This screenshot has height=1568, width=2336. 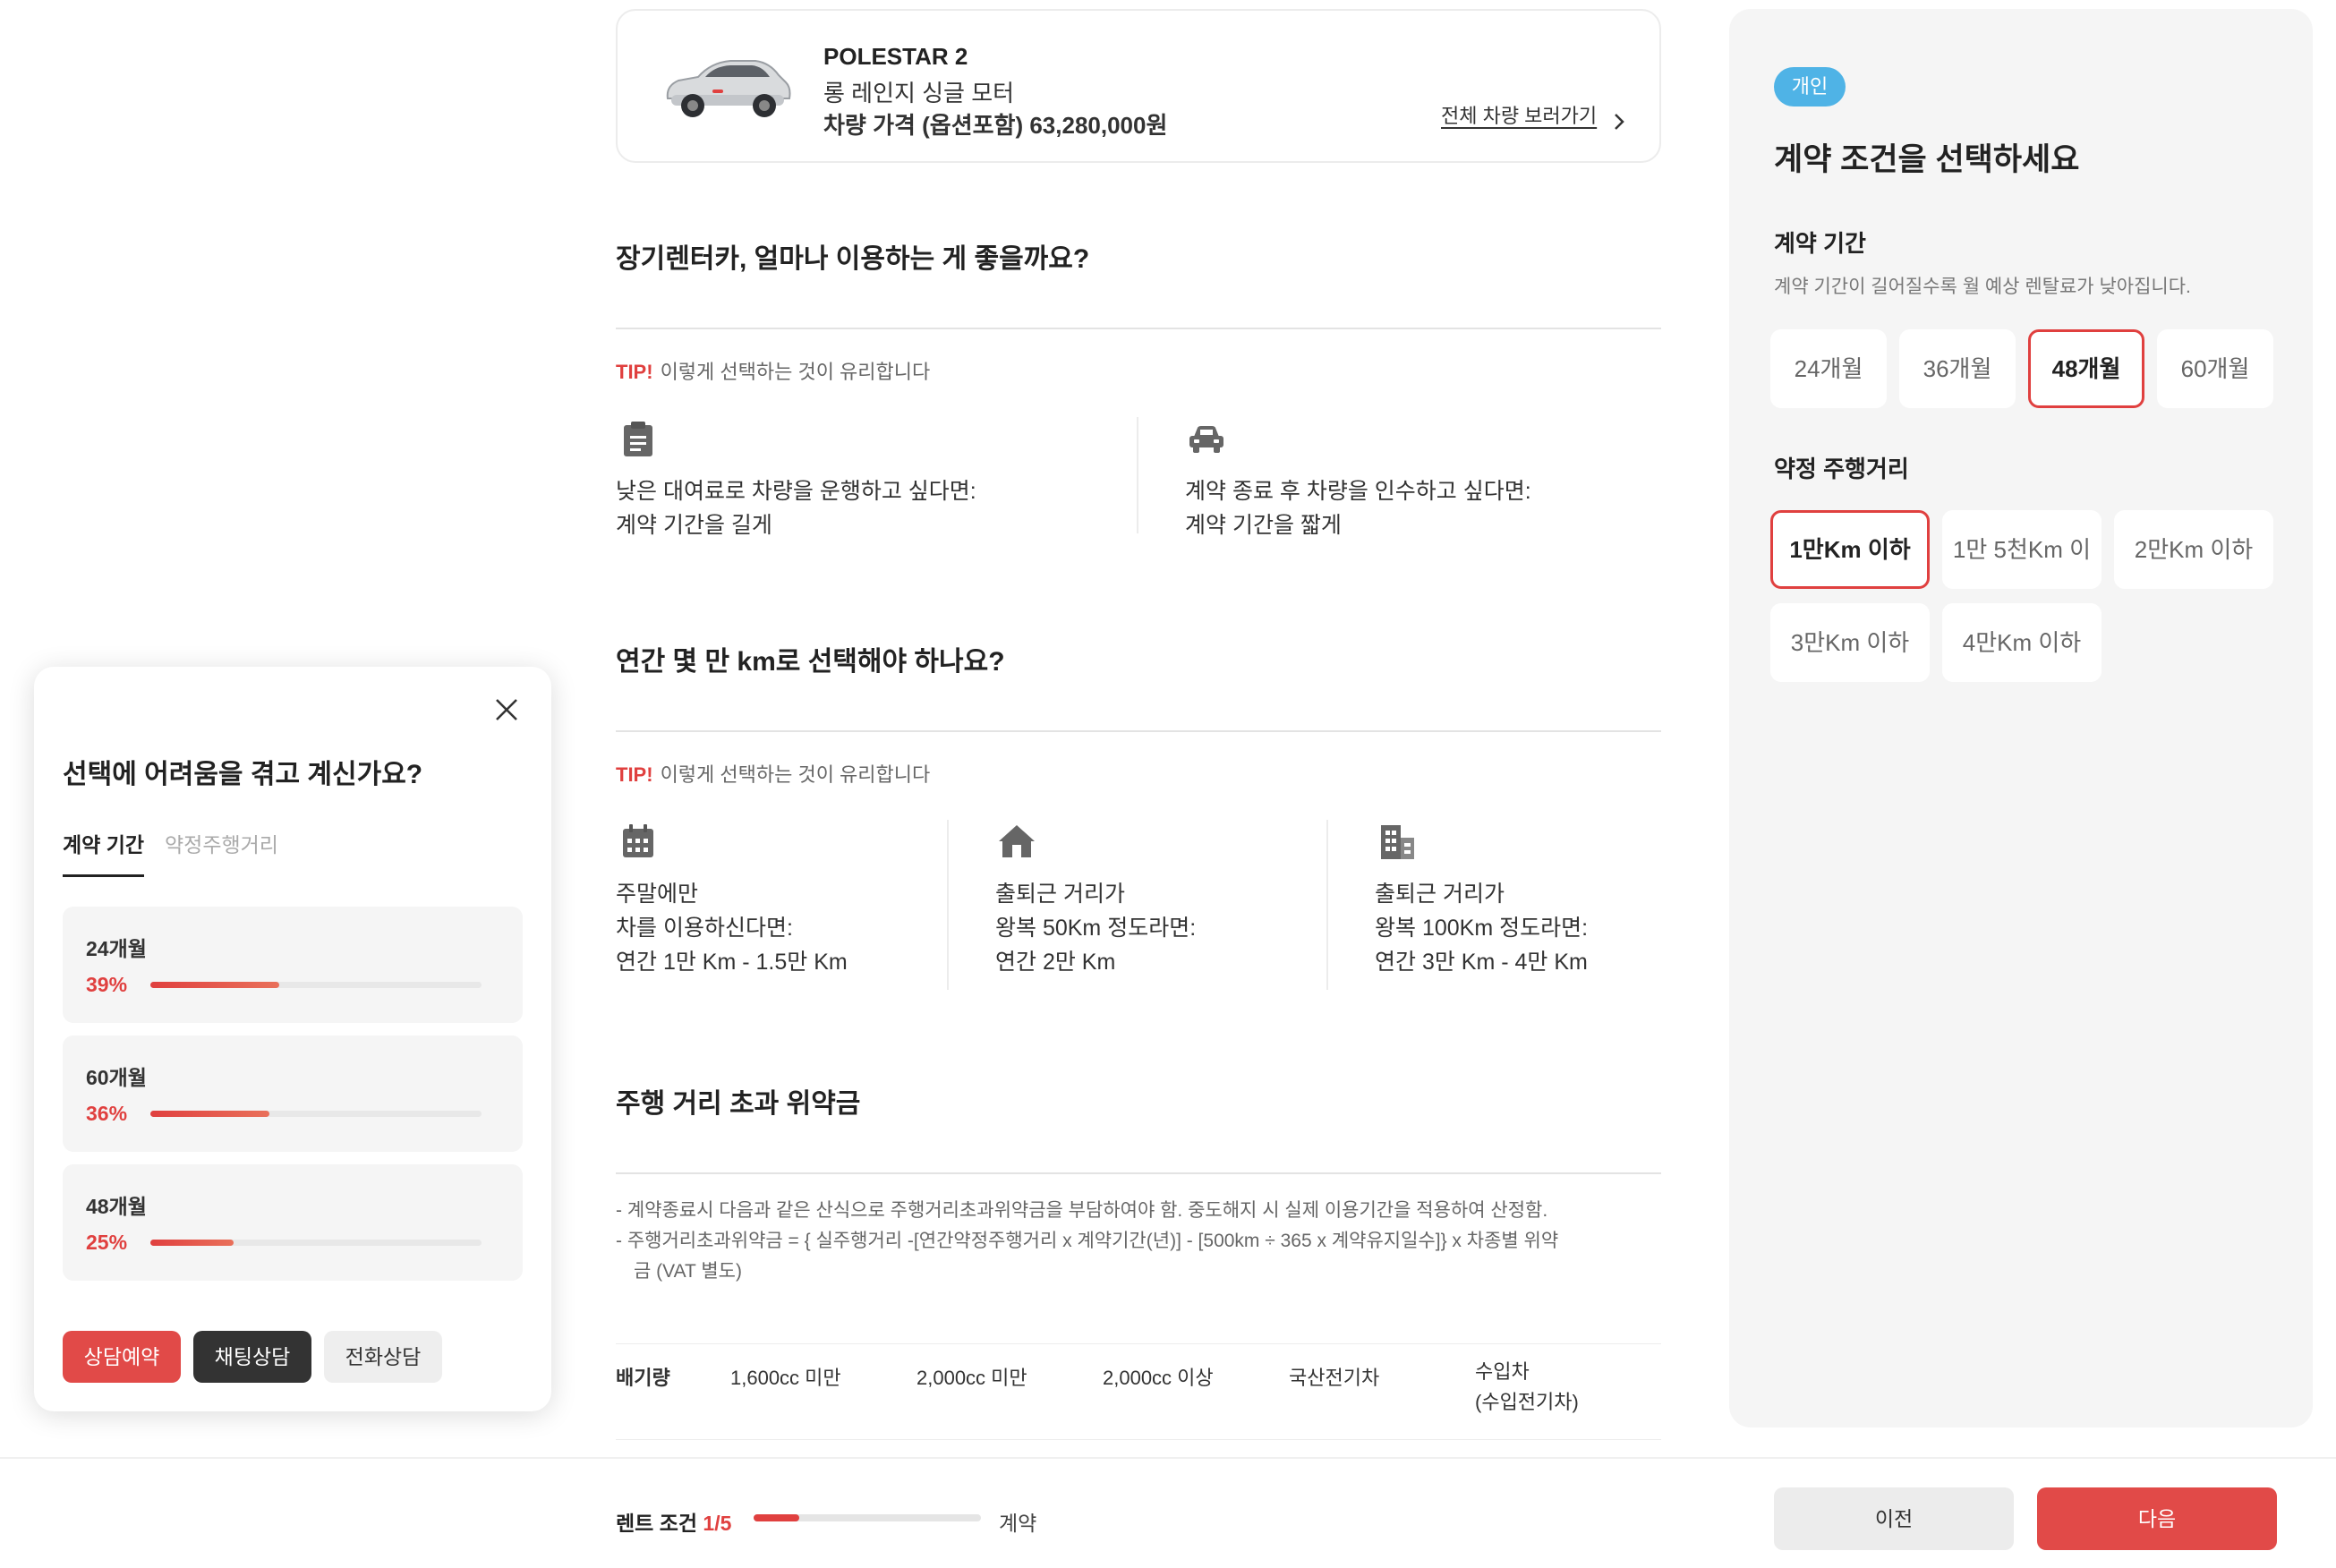 What do you see at coordinates (116, 948) in the screenshot?
I see `stat-label: 24개월` at bounding box center [116, 948].